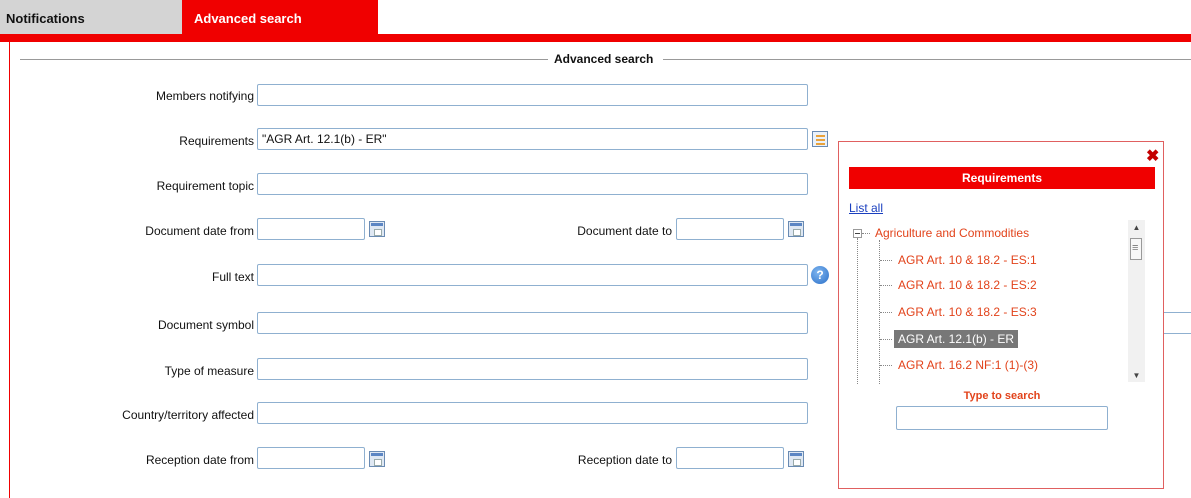 Image resolution: width=1191 pixels, height=498 pixels. Describe the element at coordinates (532, 369) in the screenshot. I see `type-of-measure-input` at that location.